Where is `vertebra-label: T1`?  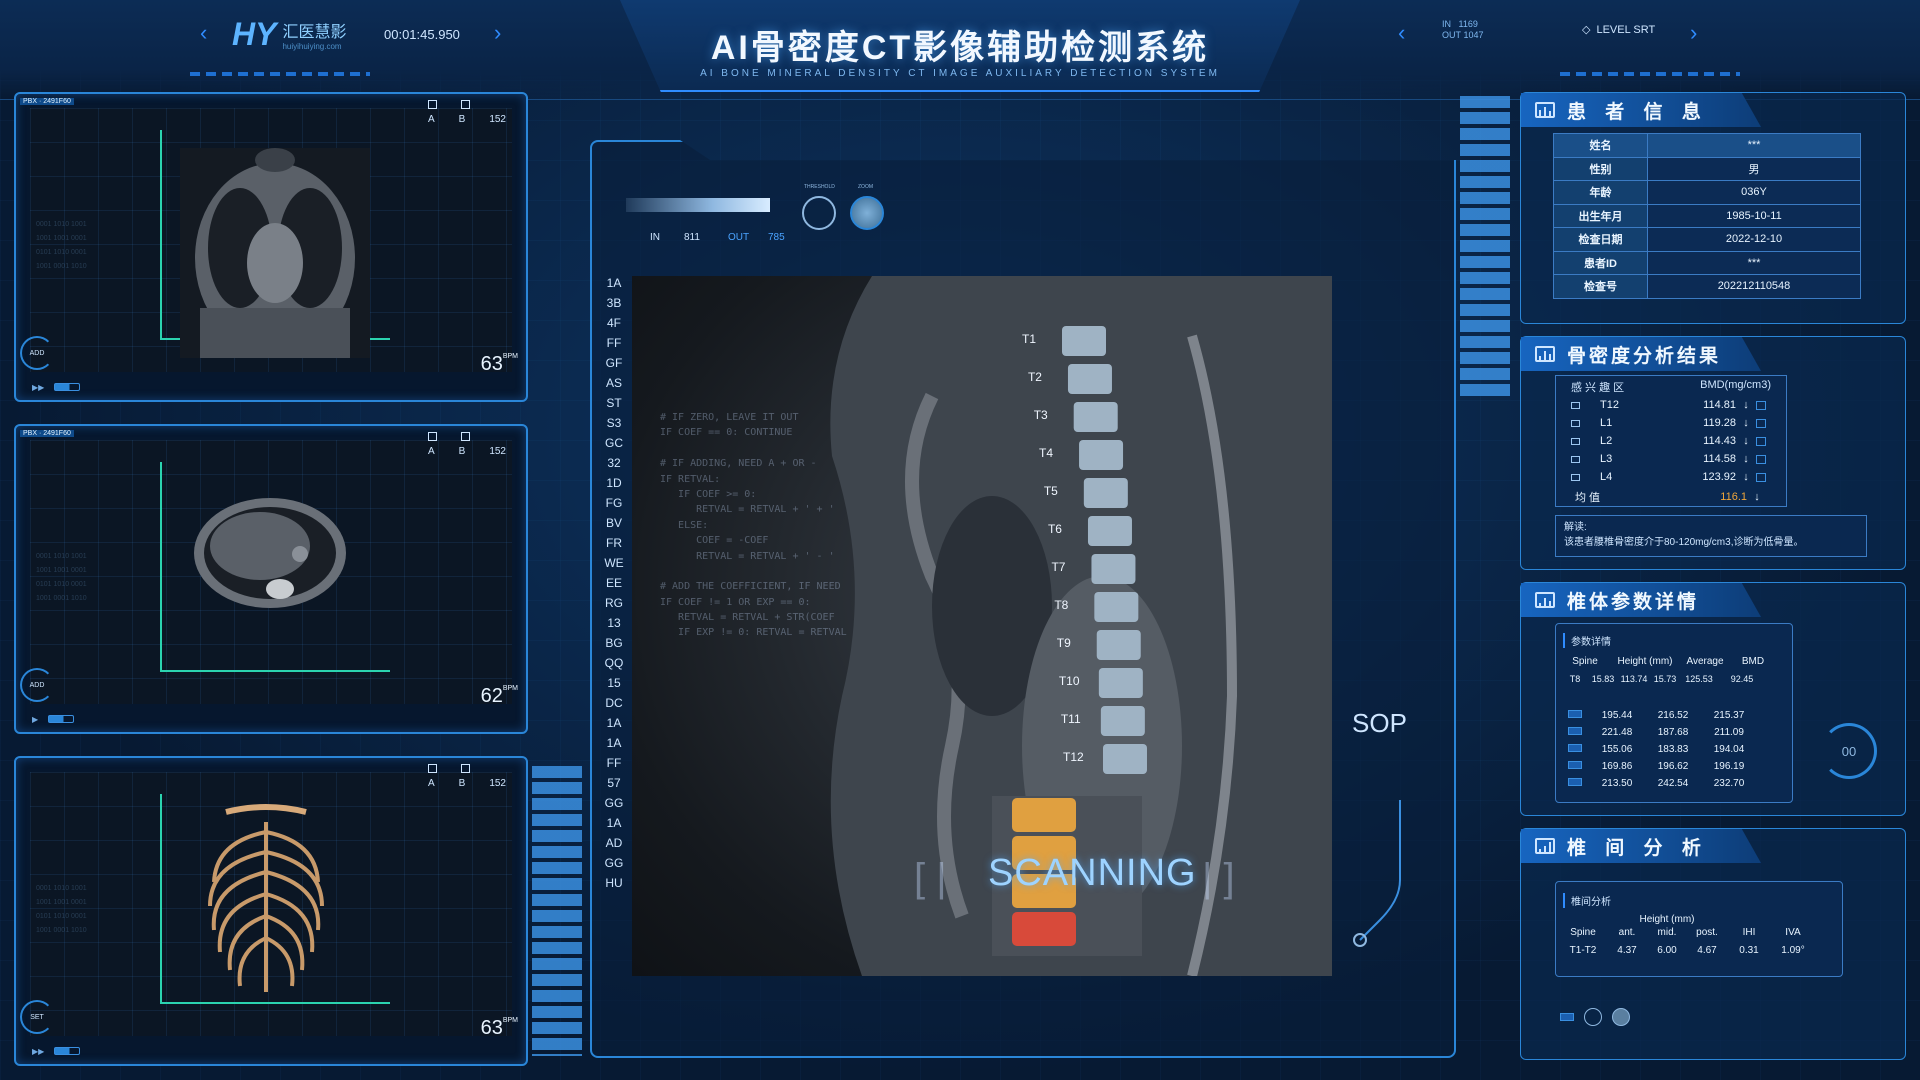
vertebra-label: T1 is located at coordinates (1029, 339).